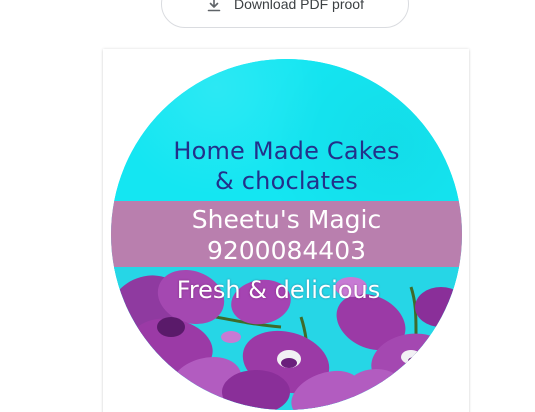 The height and width of the screenshot is (412, 535). What do you see at coordinates (214, 6) in the screenshot?
I see `download-icon` at bounding box center [214, 6].